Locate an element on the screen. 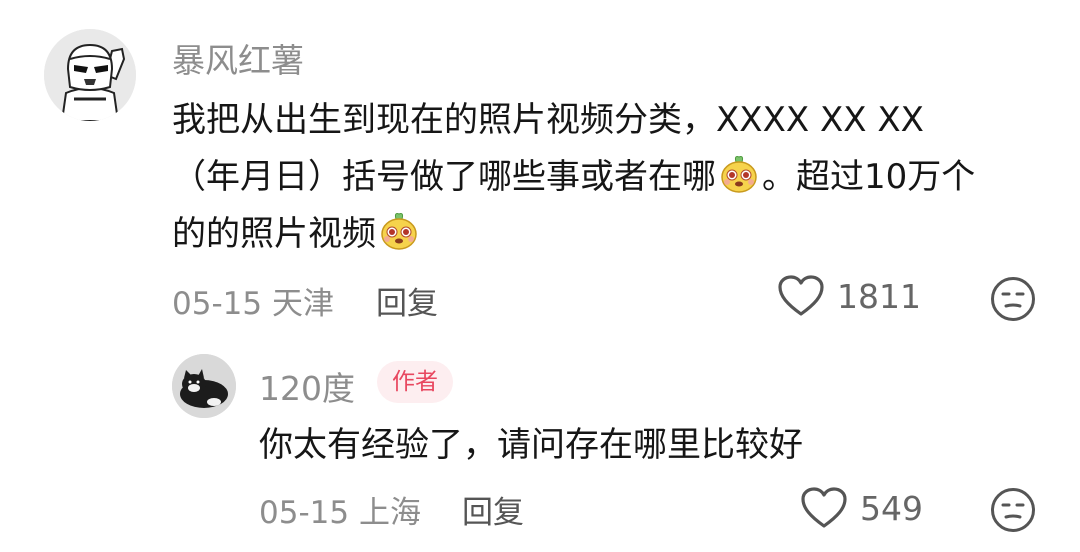 This screenshot has width=1080, height=552. author-badge: 作者 is located at coordinates (415, 382).